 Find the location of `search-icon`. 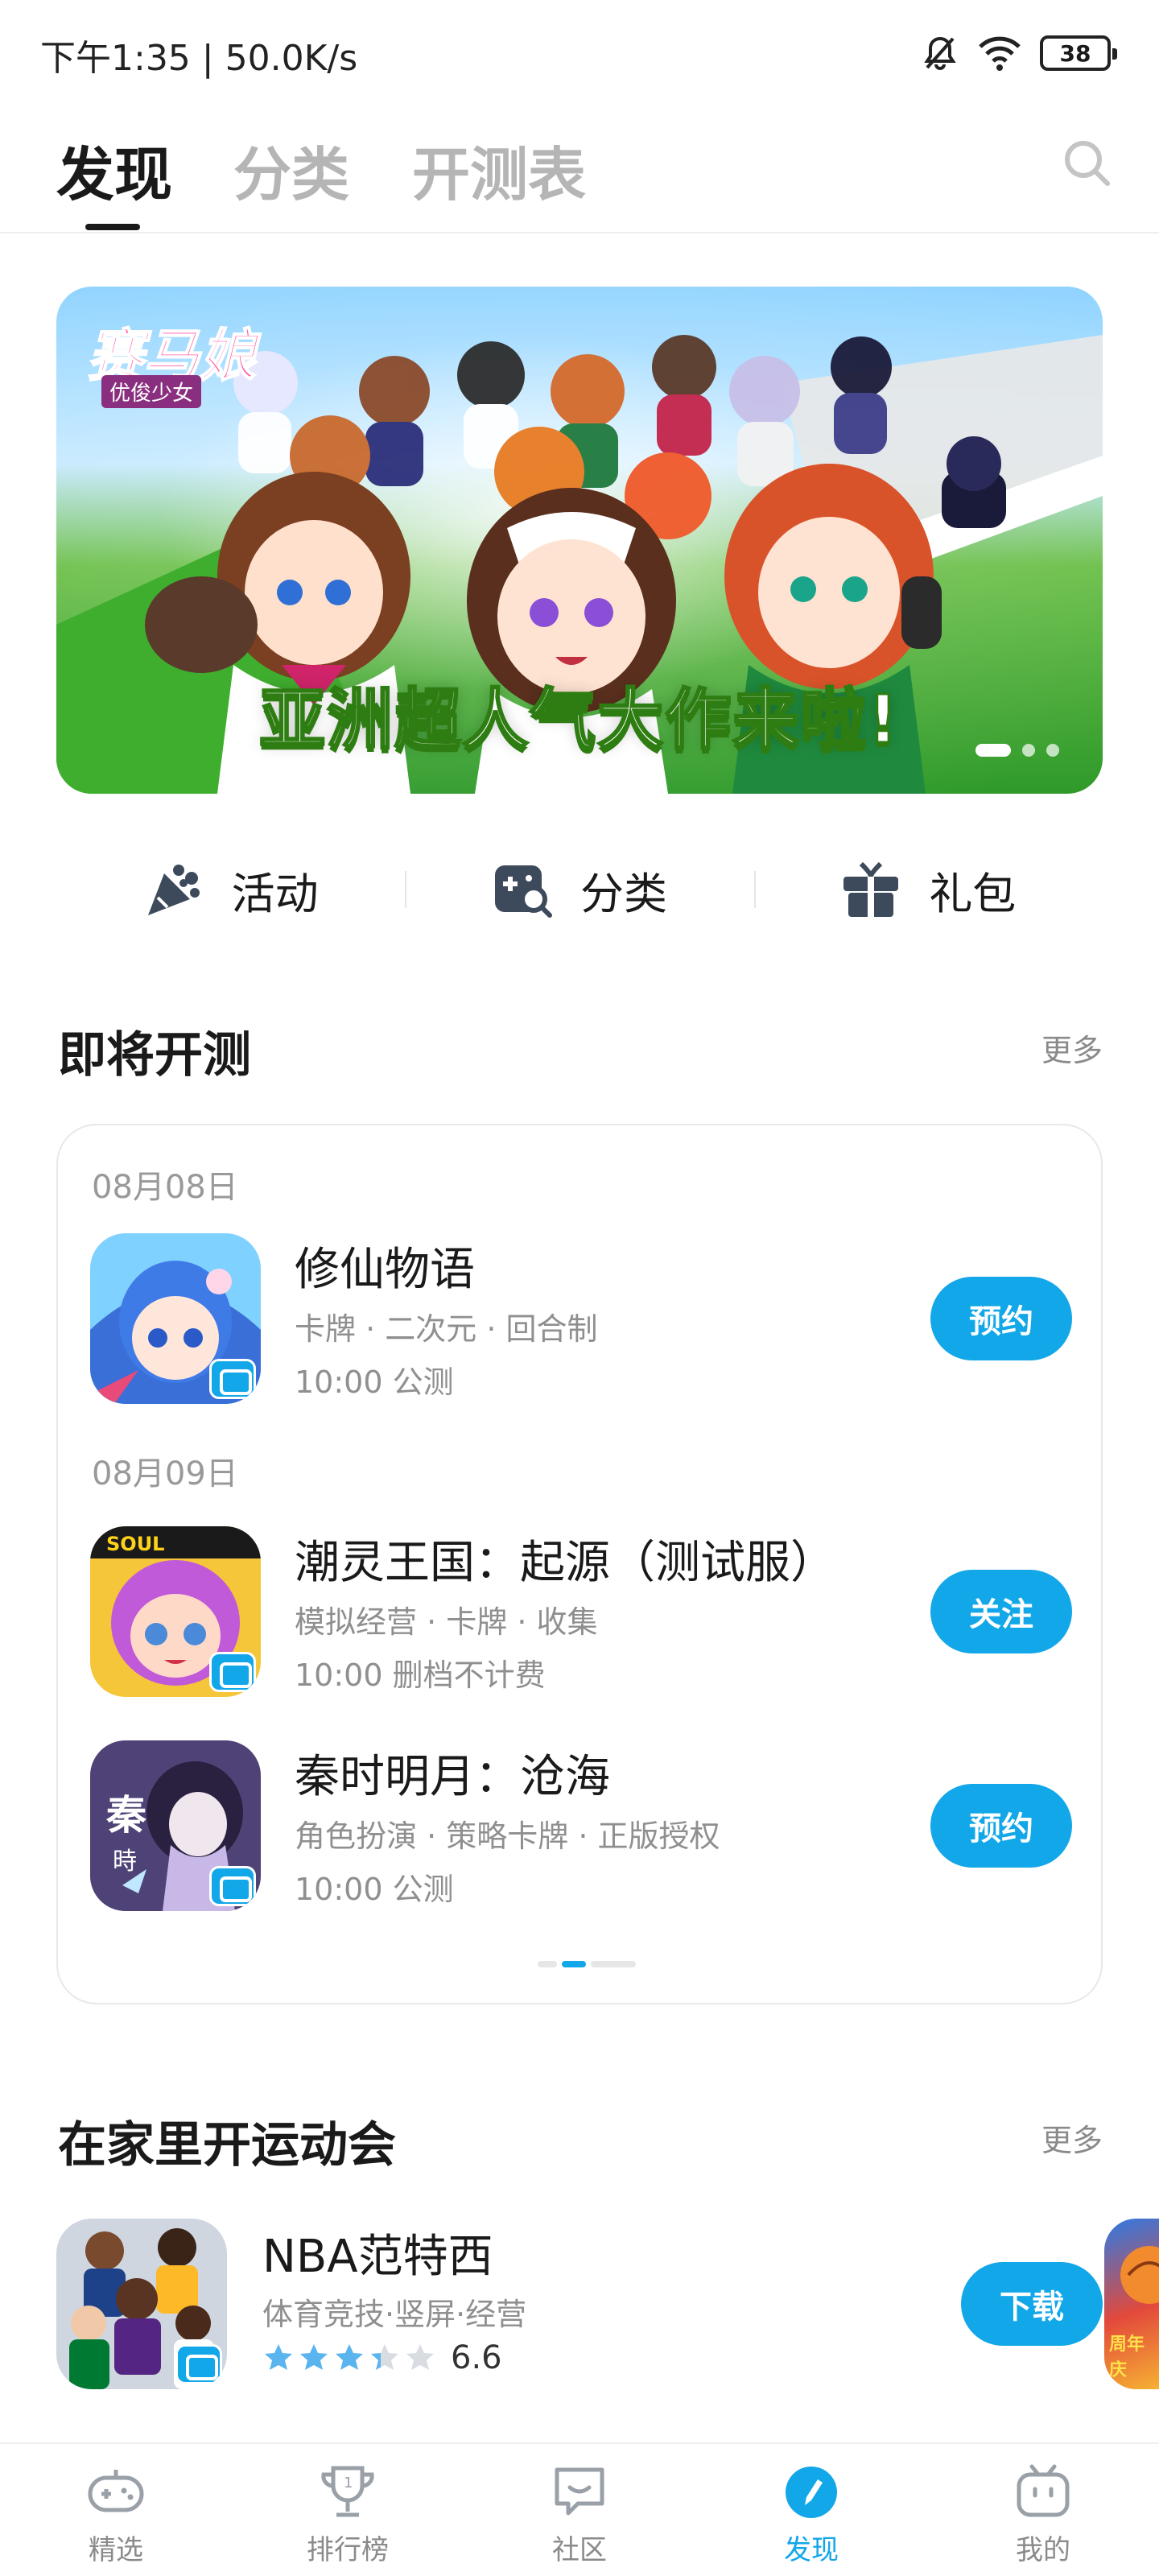

search-icon is located at coordinates (1087, 163).